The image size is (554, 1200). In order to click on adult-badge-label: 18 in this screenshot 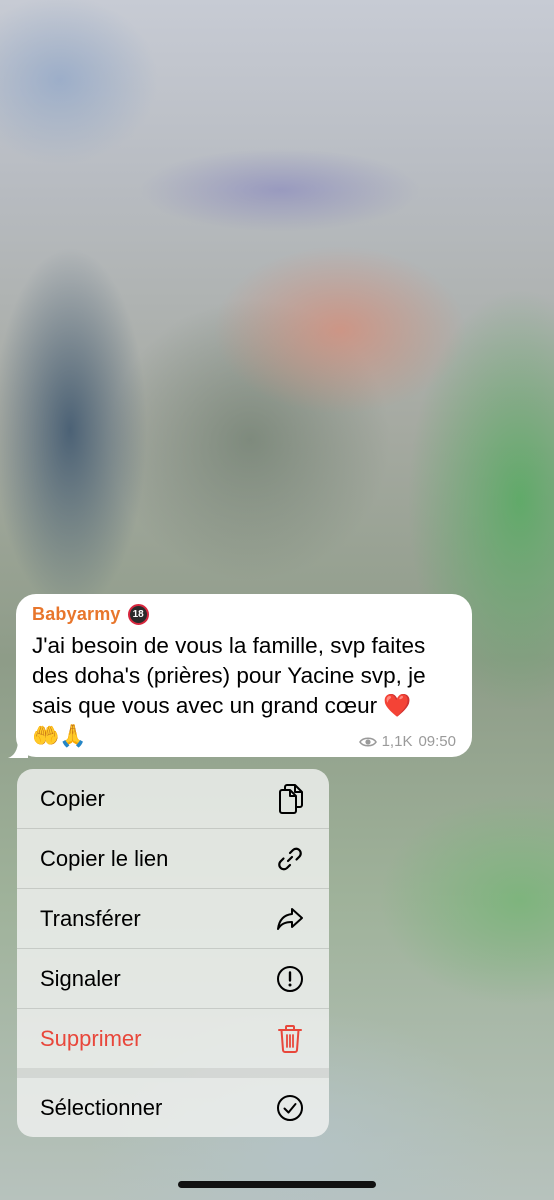, I will do `click(138, 614)`.